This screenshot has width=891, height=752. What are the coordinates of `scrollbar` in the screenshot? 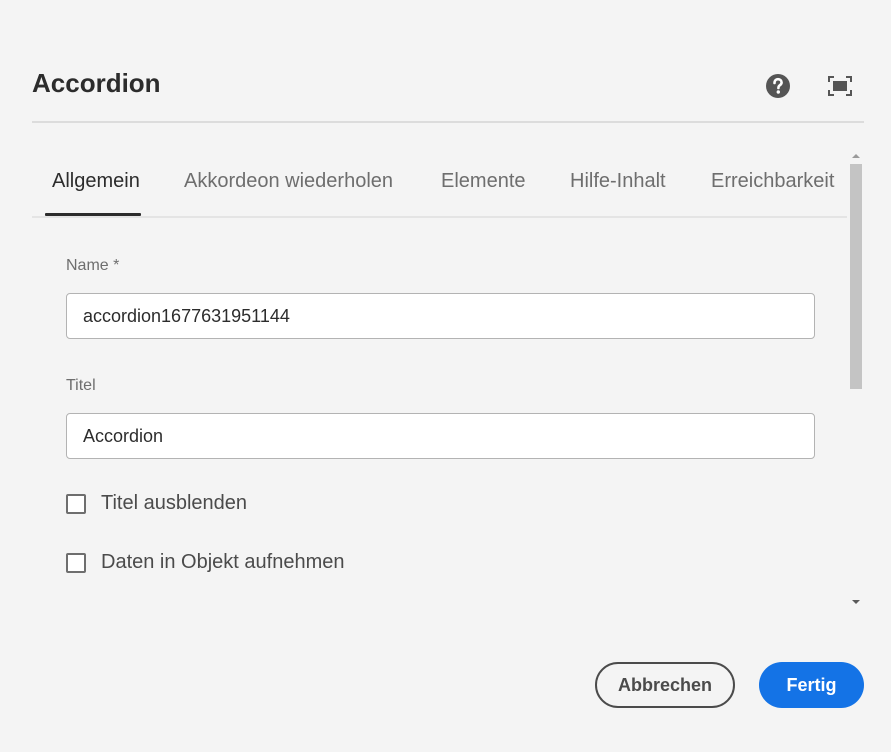 It's located at (856, 379).